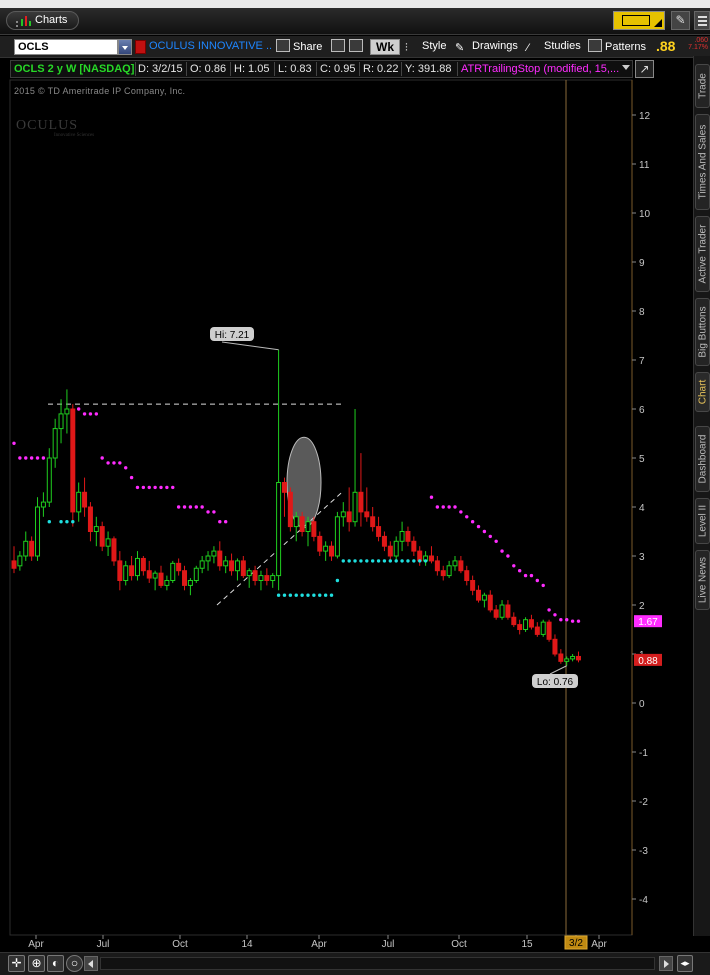 The width and height of the screenshot is (710, 975). Describe the element at coordinates (643, 753) in the screenshot. I see `y-tick-label: -1` at that location.